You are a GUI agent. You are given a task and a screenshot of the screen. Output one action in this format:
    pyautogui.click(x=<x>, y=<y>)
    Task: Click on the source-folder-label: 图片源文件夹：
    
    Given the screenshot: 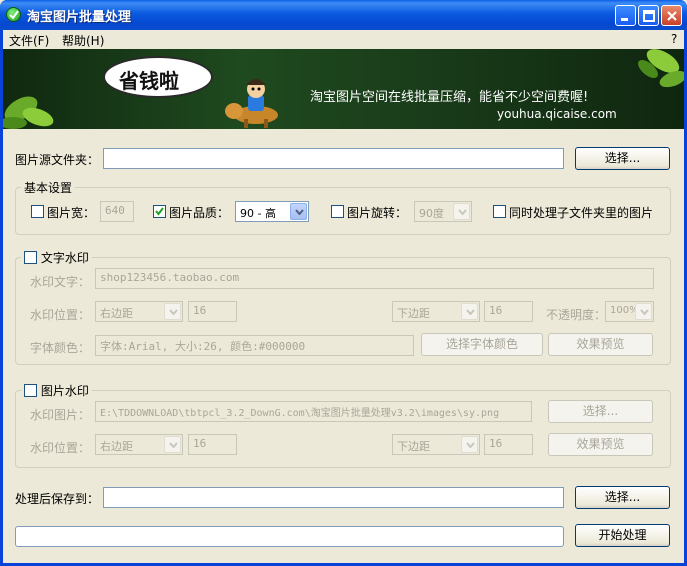 What is the action you would take?
    pyautogui.click(x=57, y=160)
    